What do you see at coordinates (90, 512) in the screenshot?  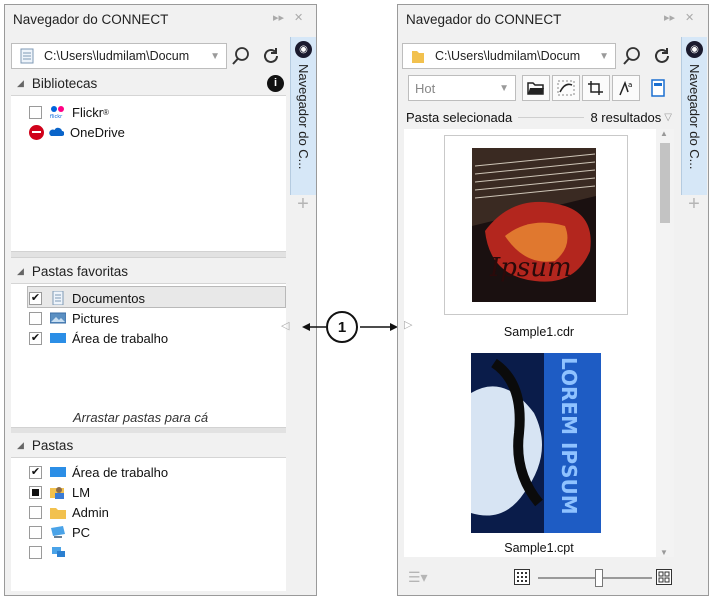 I see `folder-item-label: Admin` at bounding box center [90, 512].